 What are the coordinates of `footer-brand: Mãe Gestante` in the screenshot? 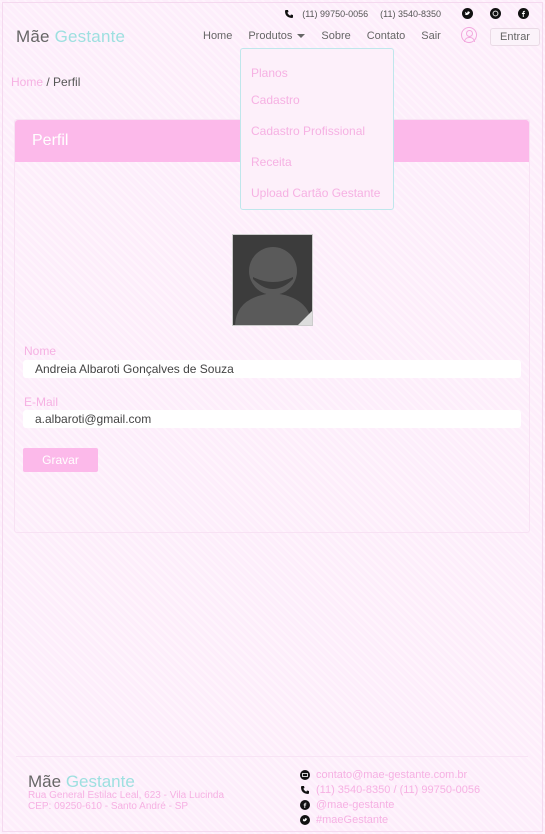 It's located at (81, 782).